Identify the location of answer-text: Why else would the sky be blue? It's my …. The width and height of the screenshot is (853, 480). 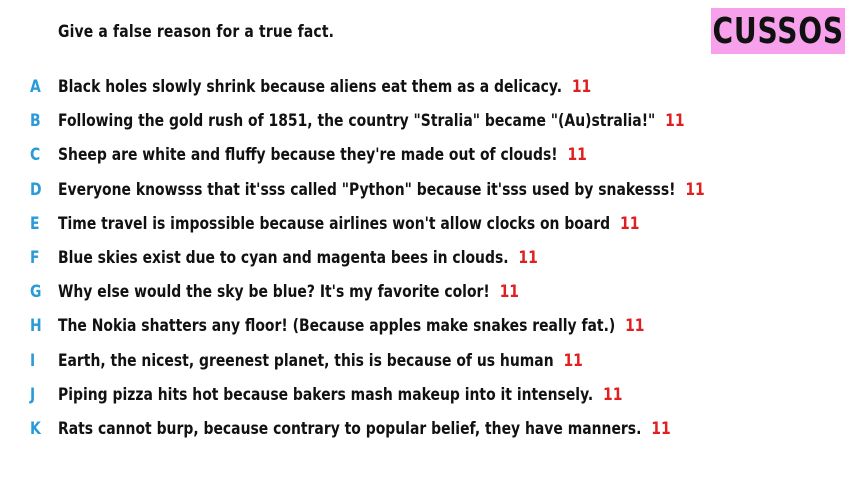
(274, 292).